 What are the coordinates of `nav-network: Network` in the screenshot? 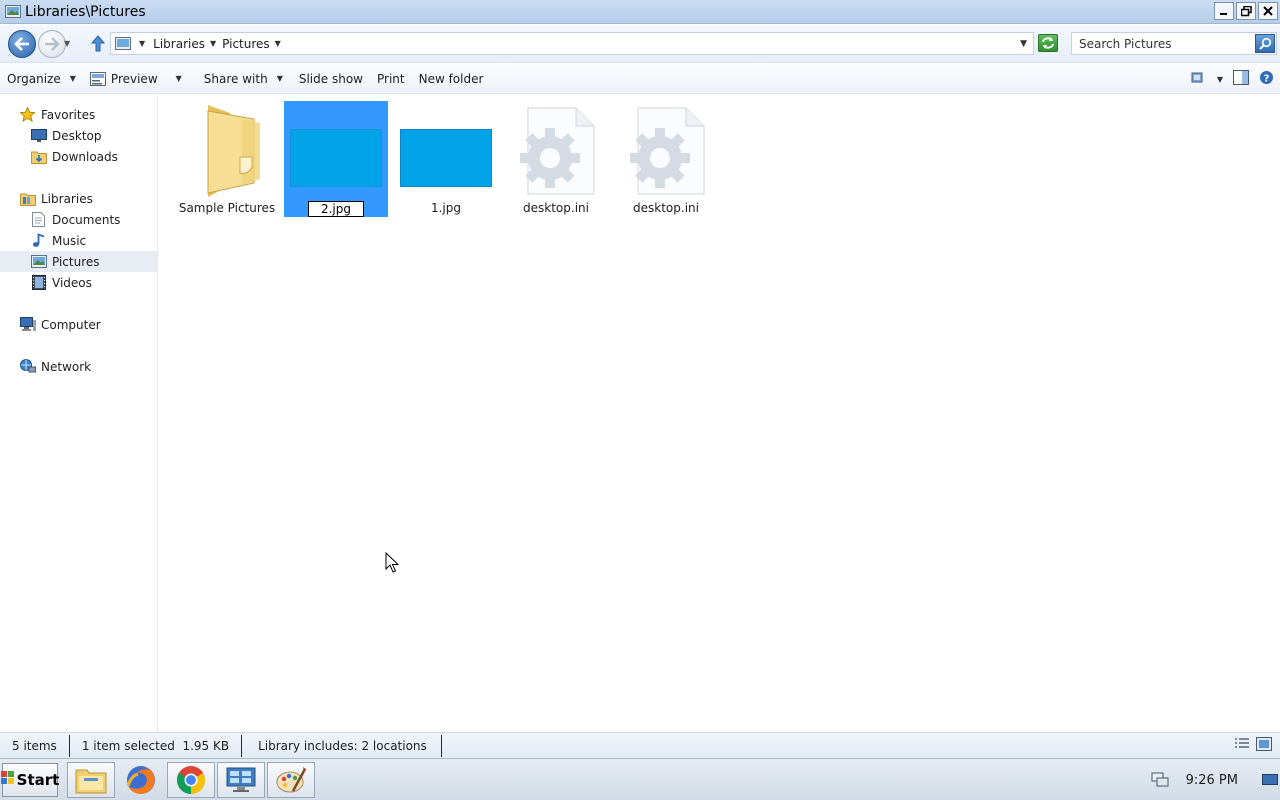 It's located at (78, 366).